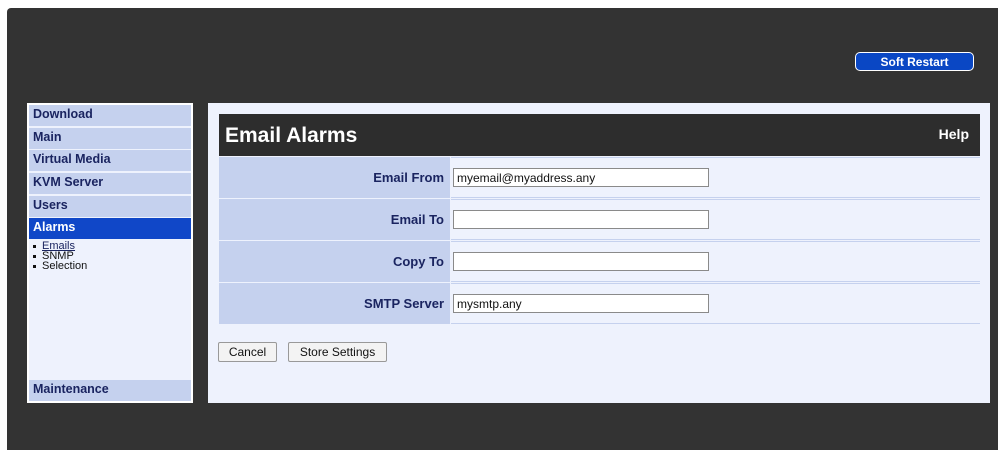 This screenshot has height=450, width=998. I want to click on sidebar-item-alarms: Alarms, so click(110, 228).